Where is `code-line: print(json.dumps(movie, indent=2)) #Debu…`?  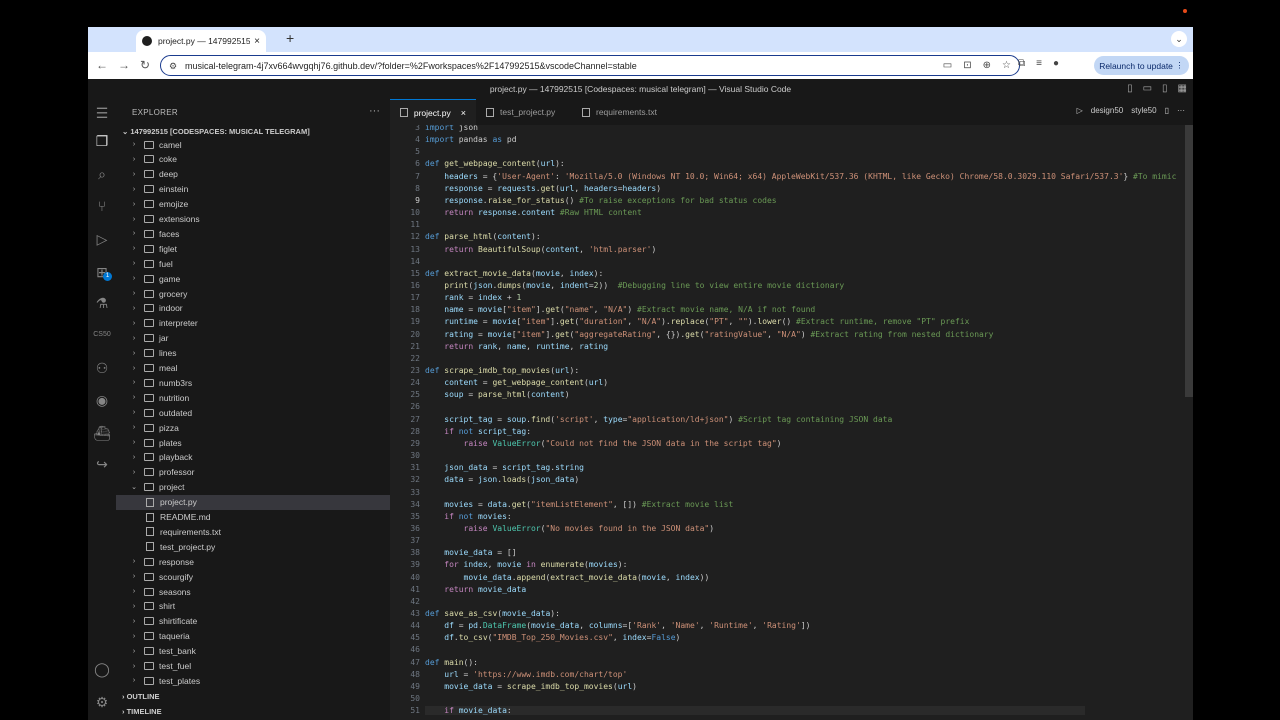
code-line: print(json.dumps(movie, indent=2)) #Debu… is located at coordinates (634, 285).